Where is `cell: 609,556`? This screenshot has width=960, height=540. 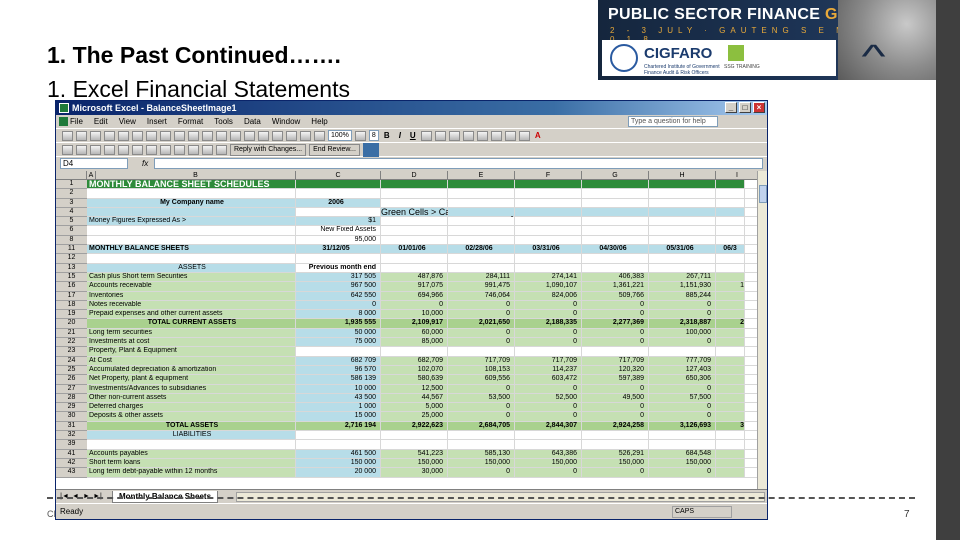
cell: 609,556 is located at coordinates (481, 379).